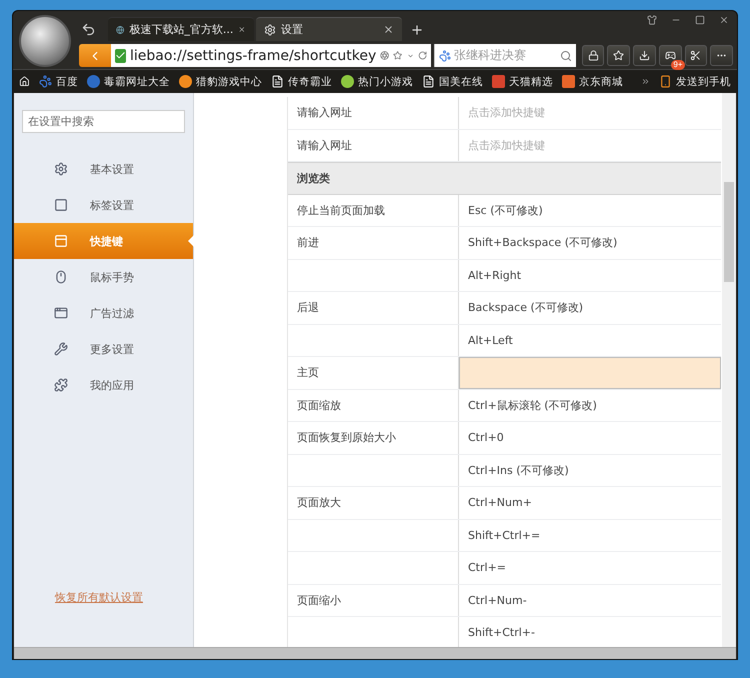 The height and width of the screenshot is (678, 750). Describe the element at coordinates (376, 81) in the screenshot. I see `bookmark-link: 热门小游戏` at that location.